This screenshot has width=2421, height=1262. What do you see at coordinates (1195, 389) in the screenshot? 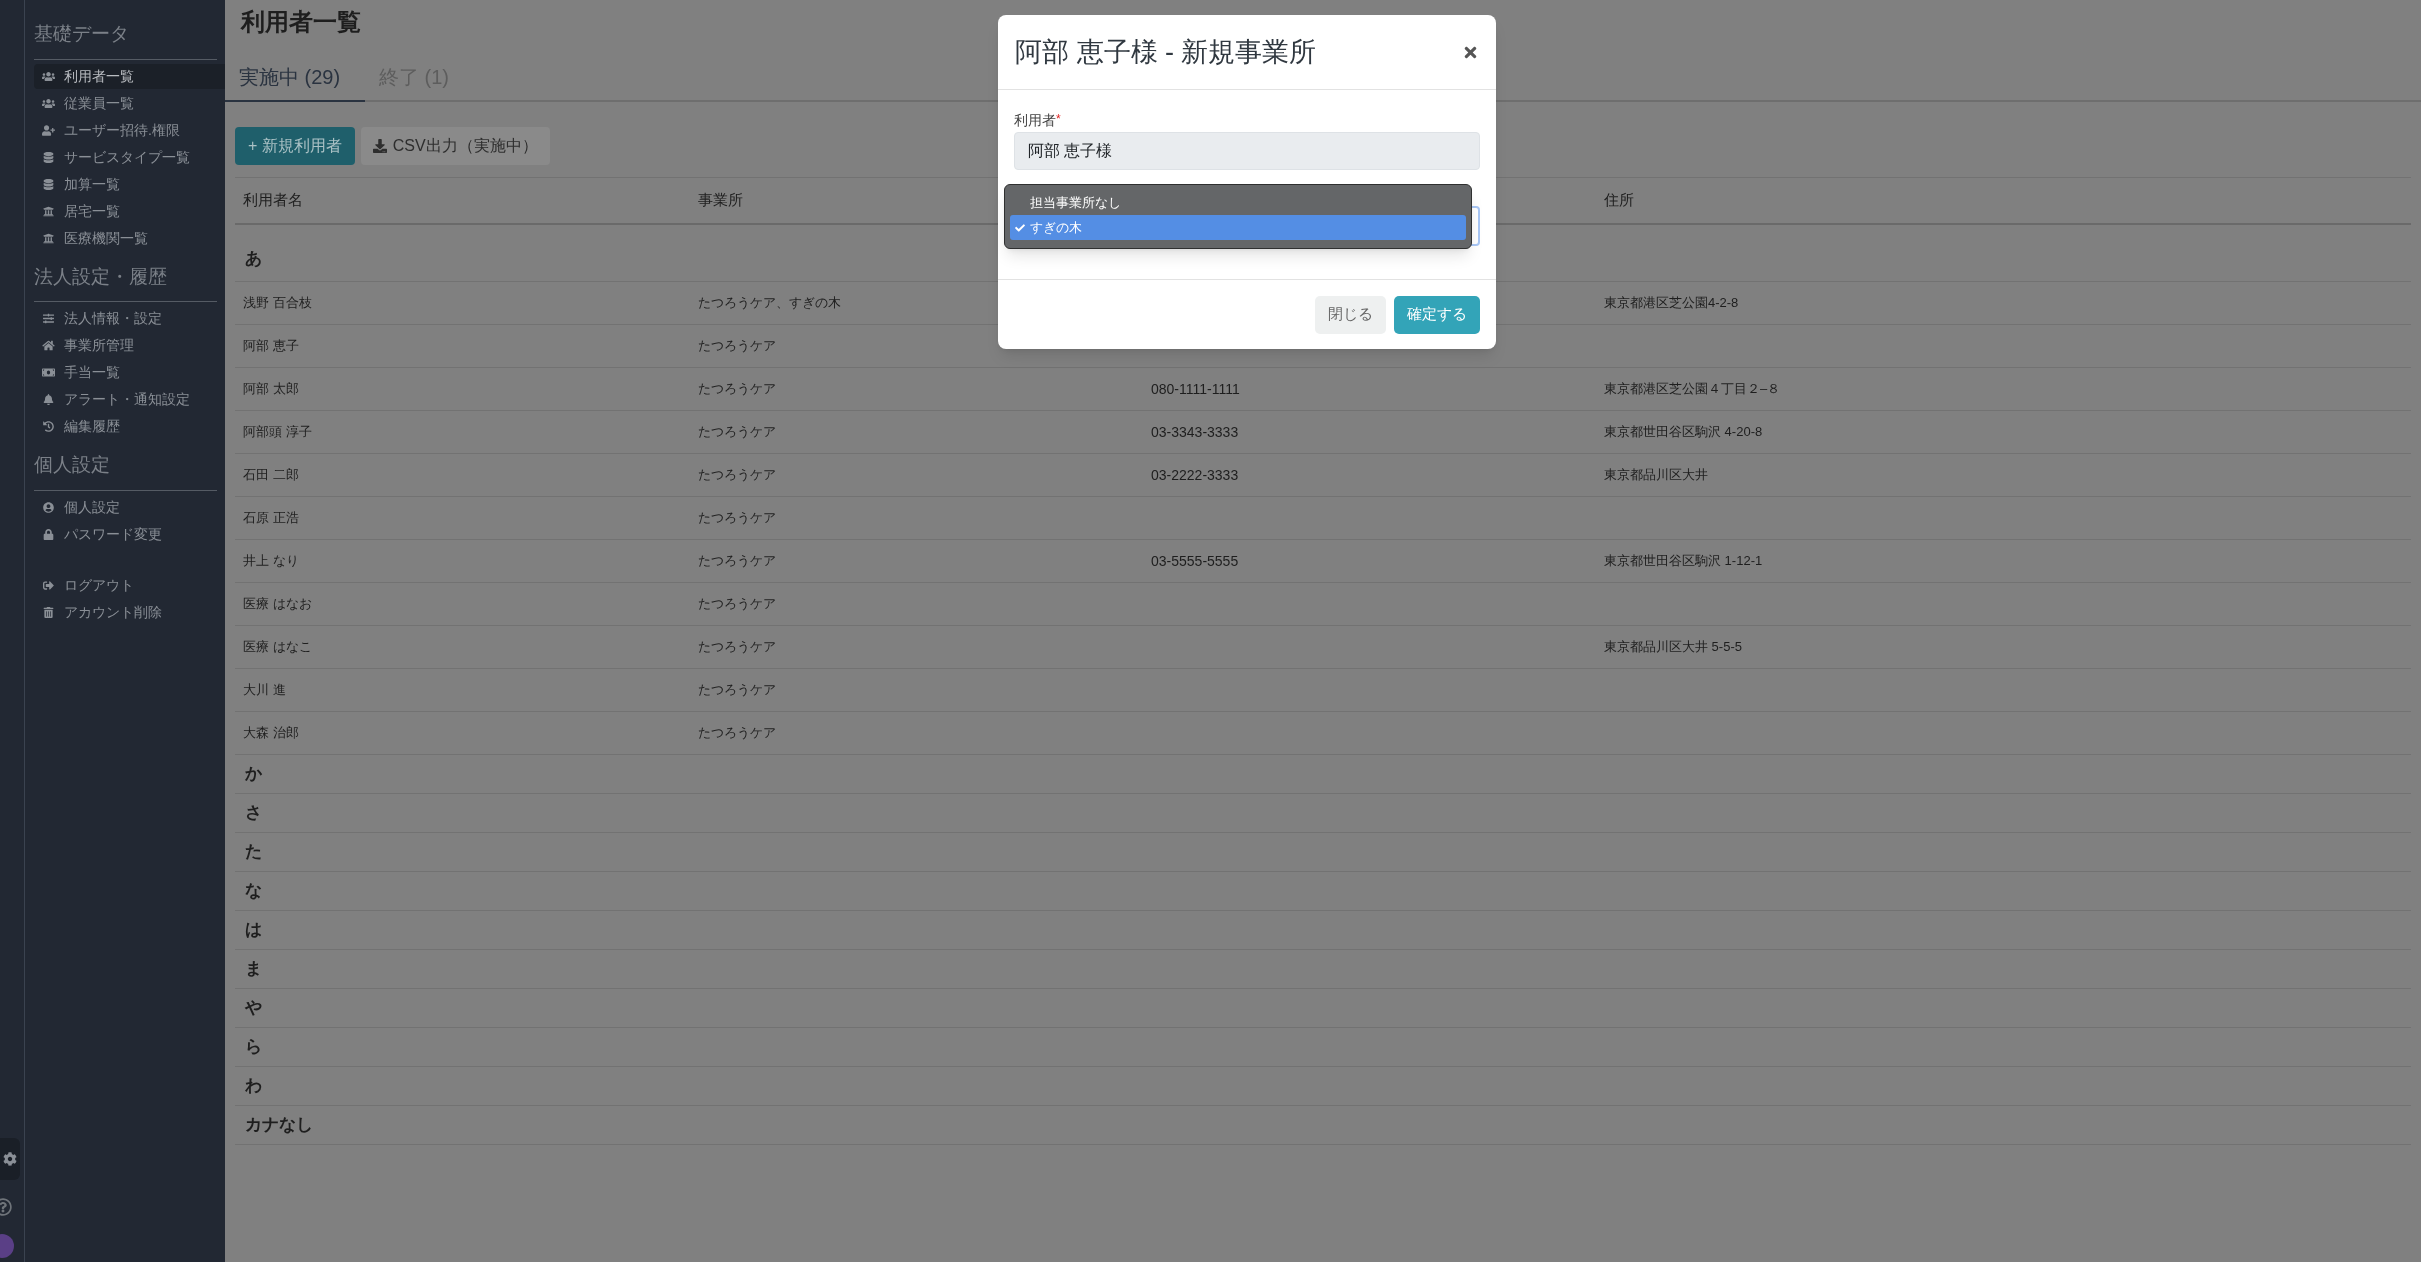
I see `table-cell-text: 080-1111-1111` at bounding box center [1195, 389].